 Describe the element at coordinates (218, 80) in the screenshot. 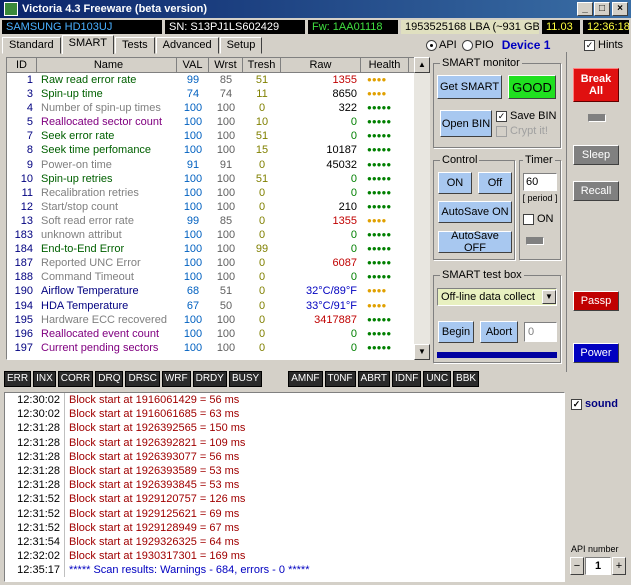

I see `table-row: 1 Raw read error rate 99 85 51 1355 ●●●●` at that location.